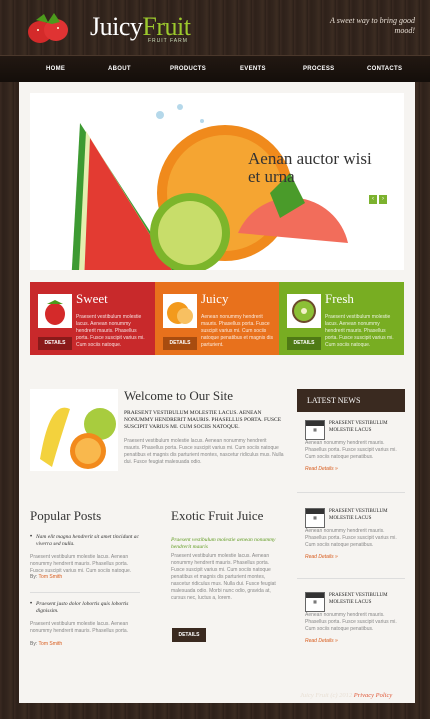  What do you see at coordinates (168, 41) in the screenshot?
I see `logo-subtitle: FRUIT FARM` at bounding box center [168, 41].